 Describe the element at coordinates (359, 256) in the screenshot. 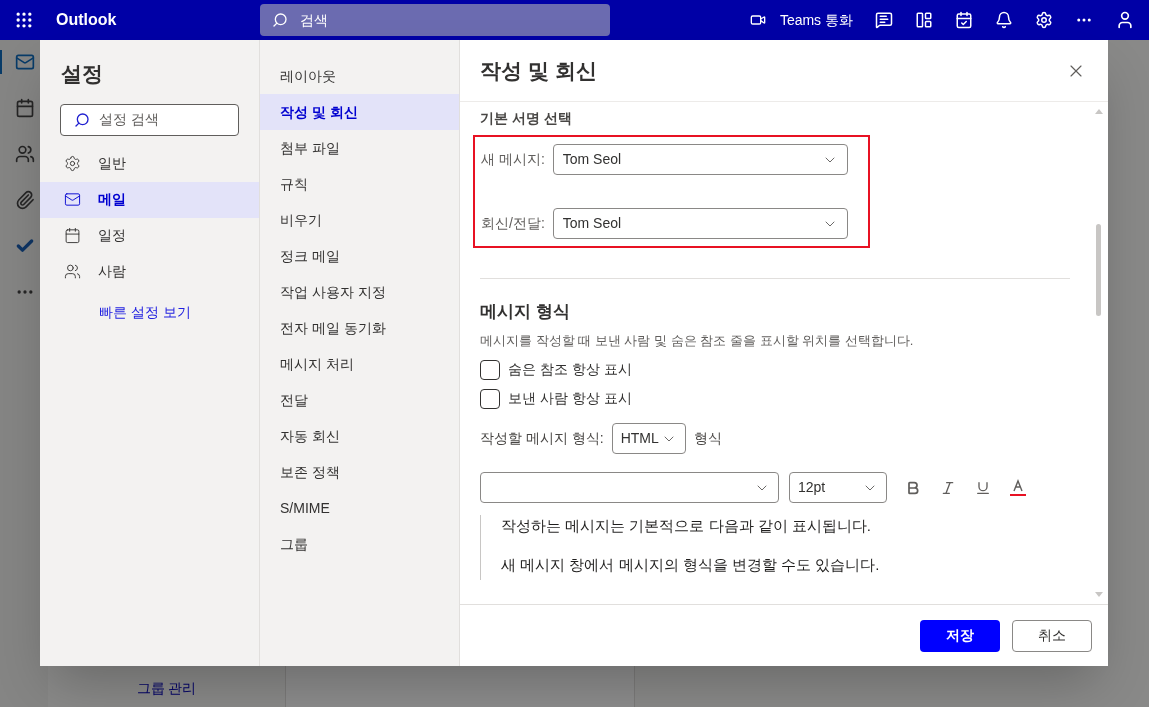

I see `settings-subcategory: 정크 메일` at that location.